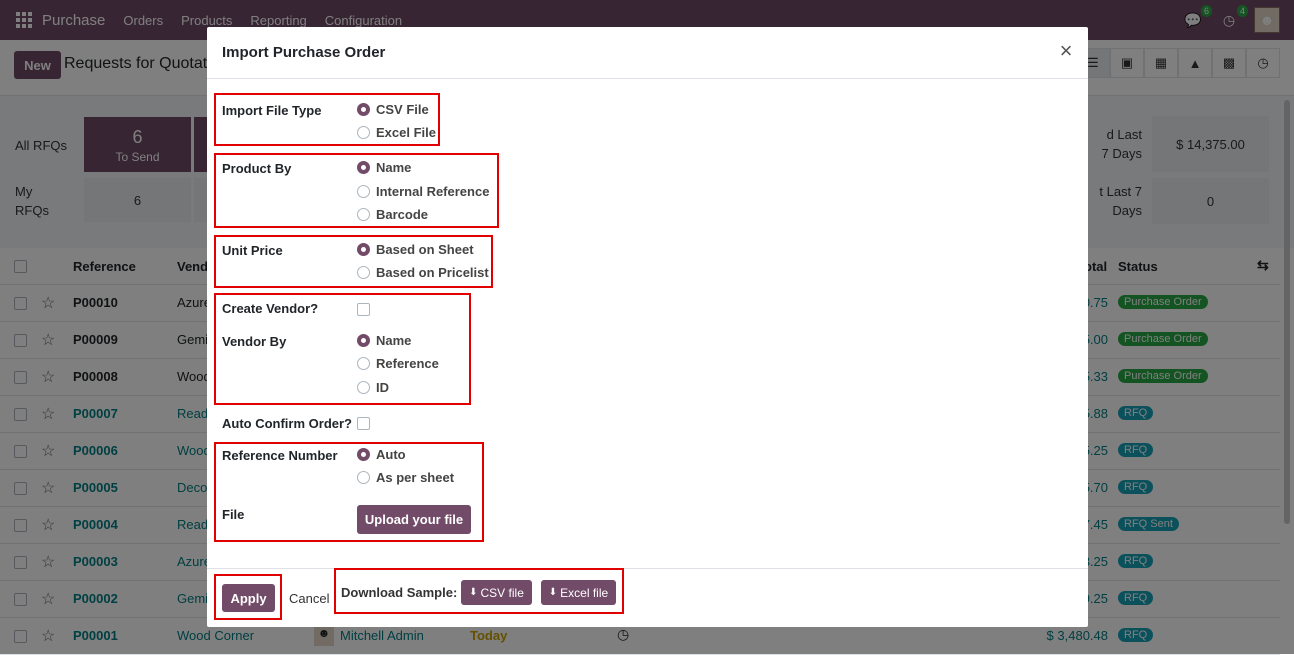 This screenshot has width=1294, height=655. Describe the element at coordinates (373, 387) in the screenshot. I see `radio-vendor-id: ID` at that location.